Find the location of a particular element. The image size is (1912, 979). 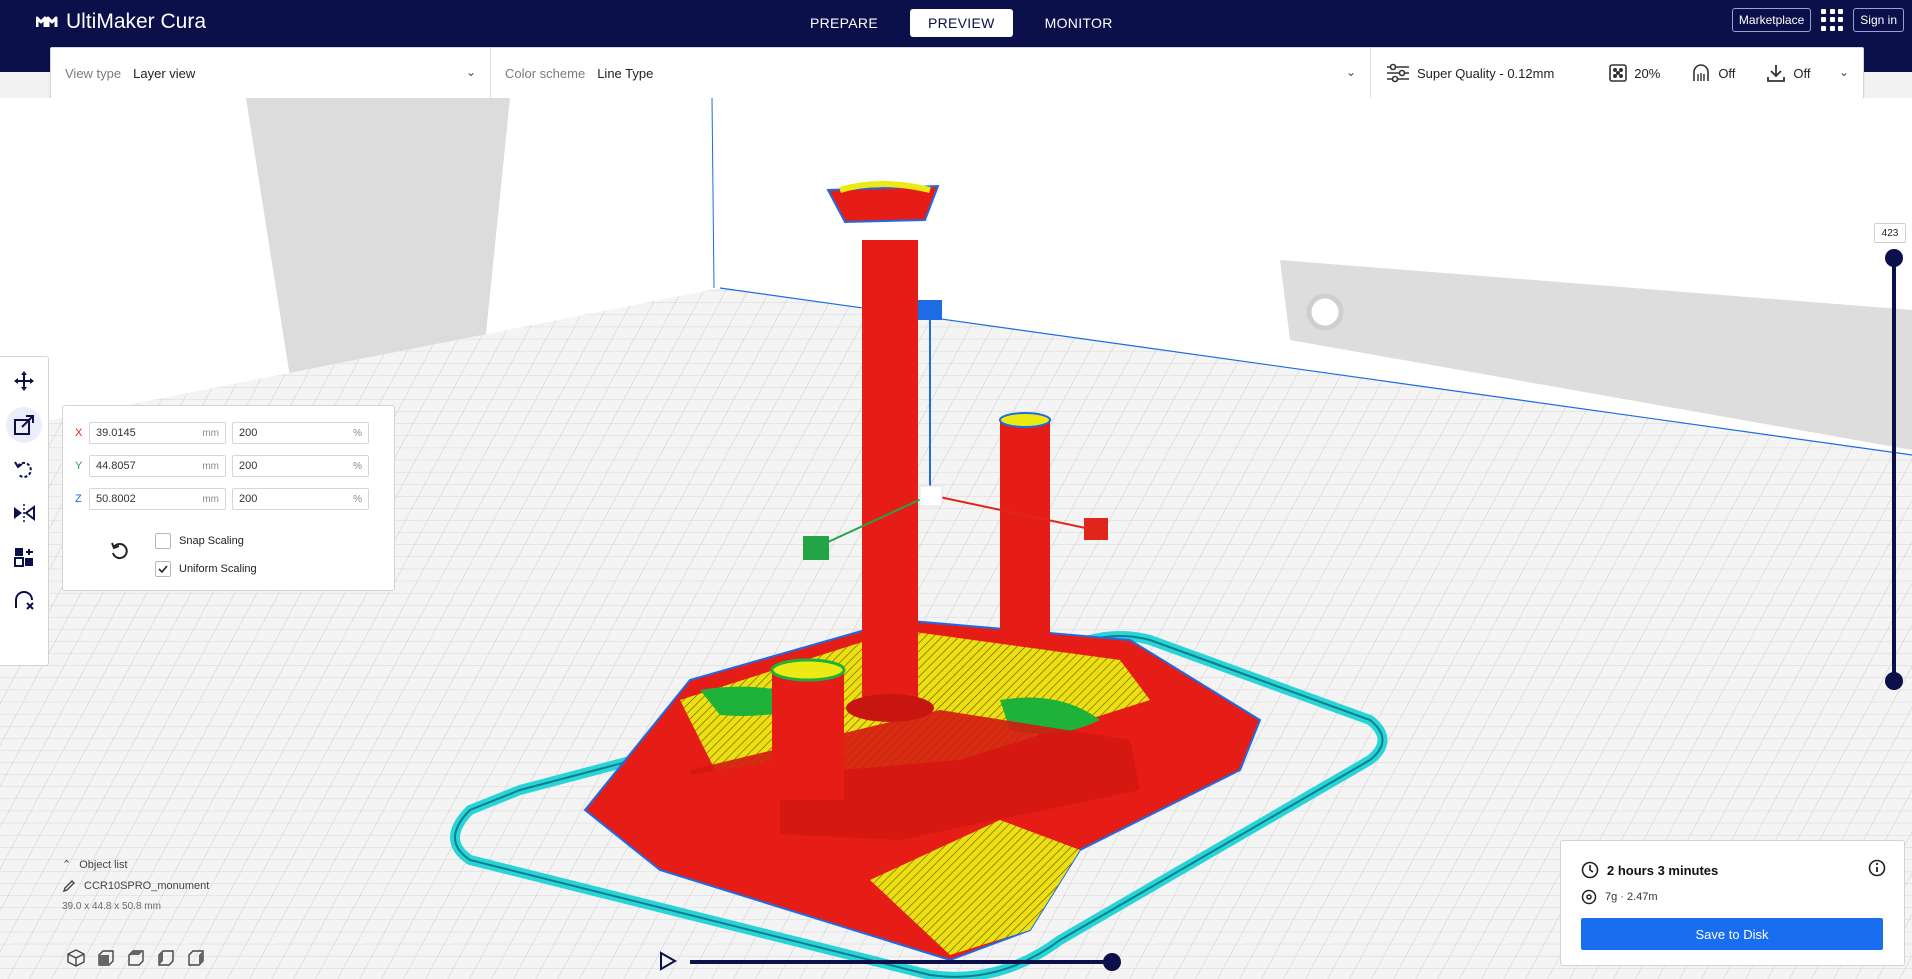

view-top-icon is located at coordinates (136, 958).